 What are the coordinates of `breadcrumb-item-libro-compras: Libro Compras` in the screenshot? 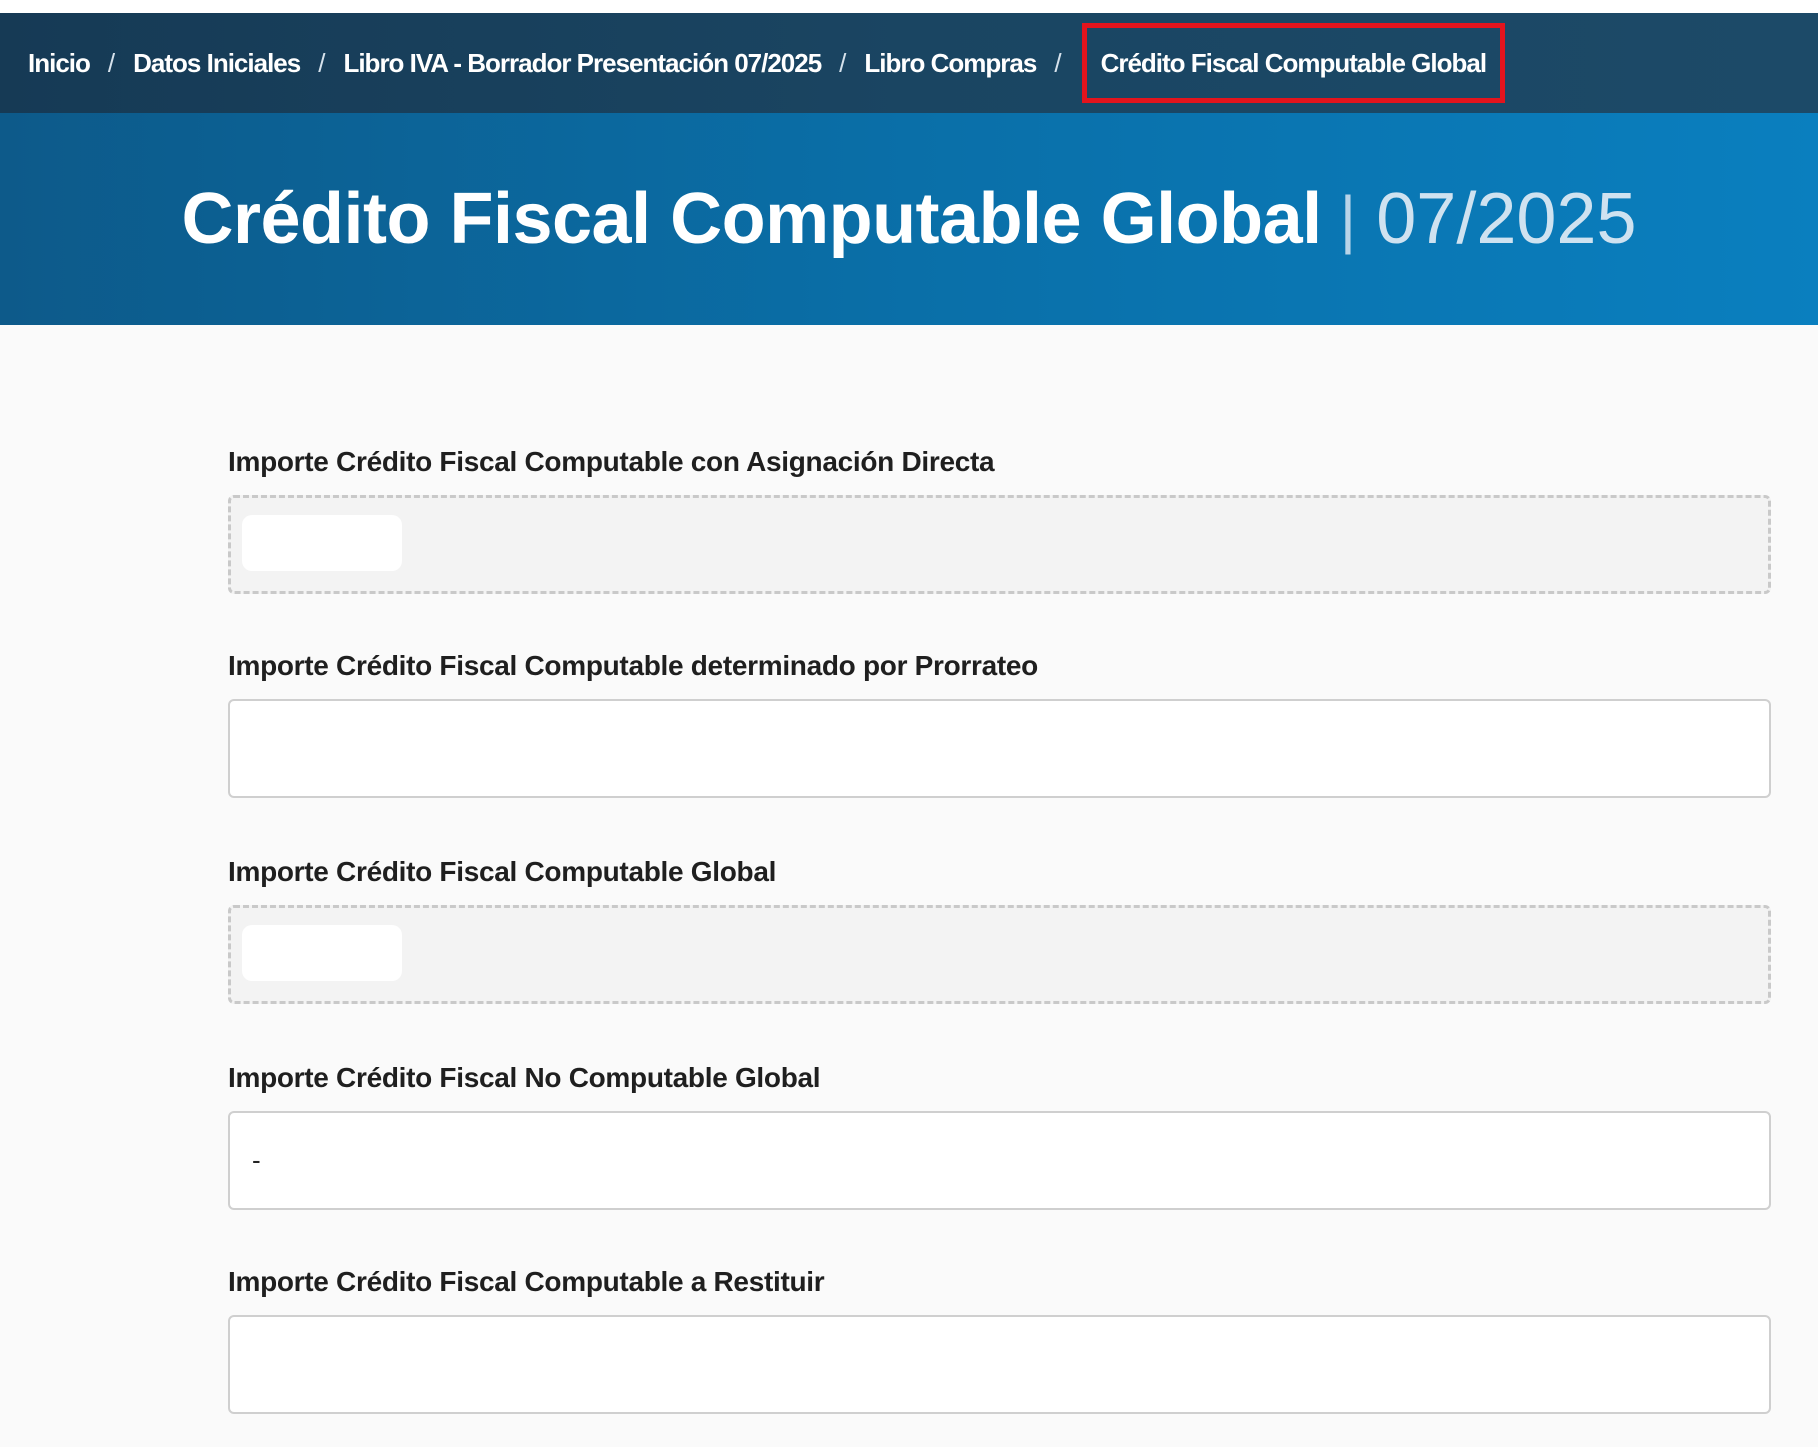 It's located at (950, 63).